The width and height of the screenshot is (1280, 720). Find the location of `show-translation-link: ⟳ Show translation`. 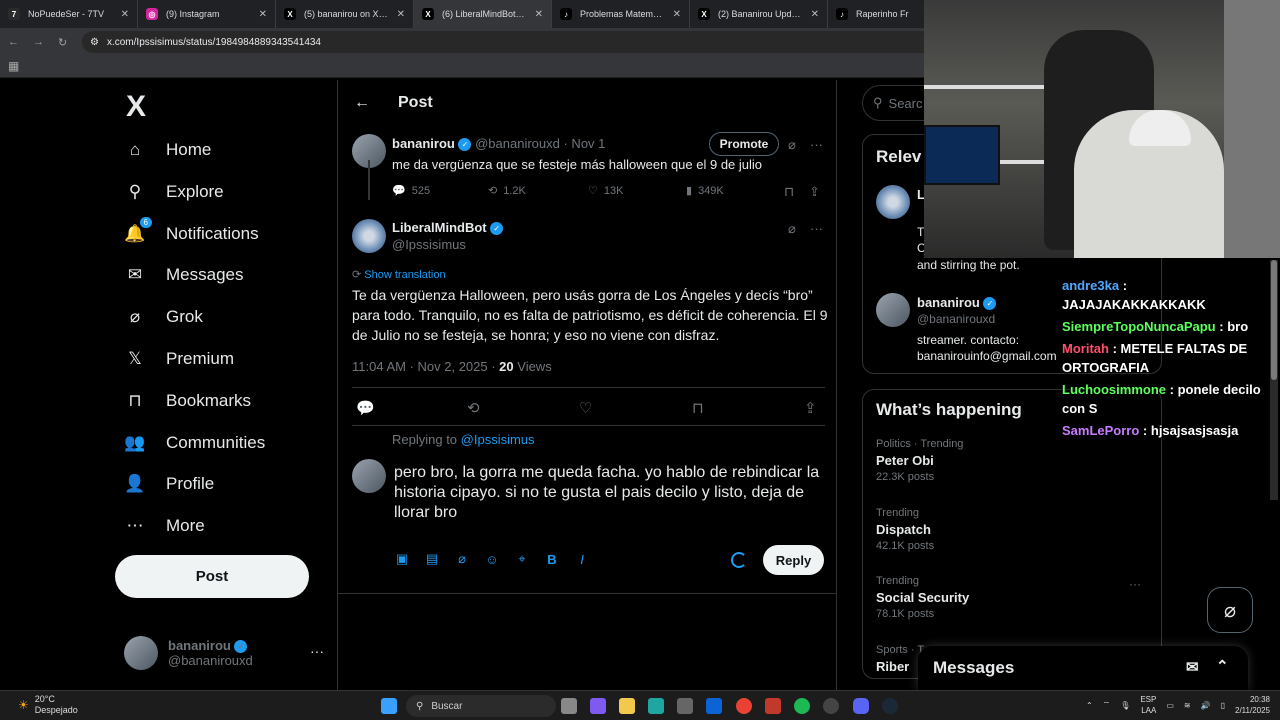

show-translation-link: ⟳ Show translation is located at coordinates (399, 274).